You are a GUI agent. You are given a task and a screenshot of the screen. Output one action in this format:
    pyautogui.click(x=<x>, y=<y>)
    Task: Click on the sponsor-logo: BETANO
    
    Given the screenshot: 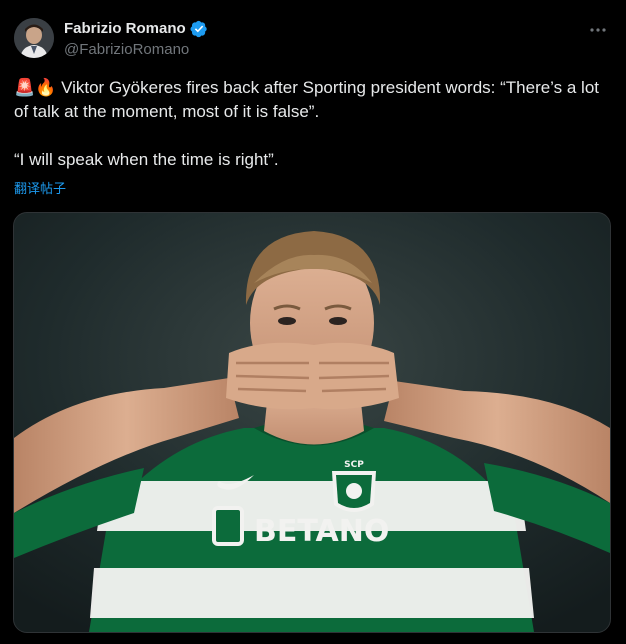 What is the action you would take?
    pyautogui.click(x=300, y=527)
    